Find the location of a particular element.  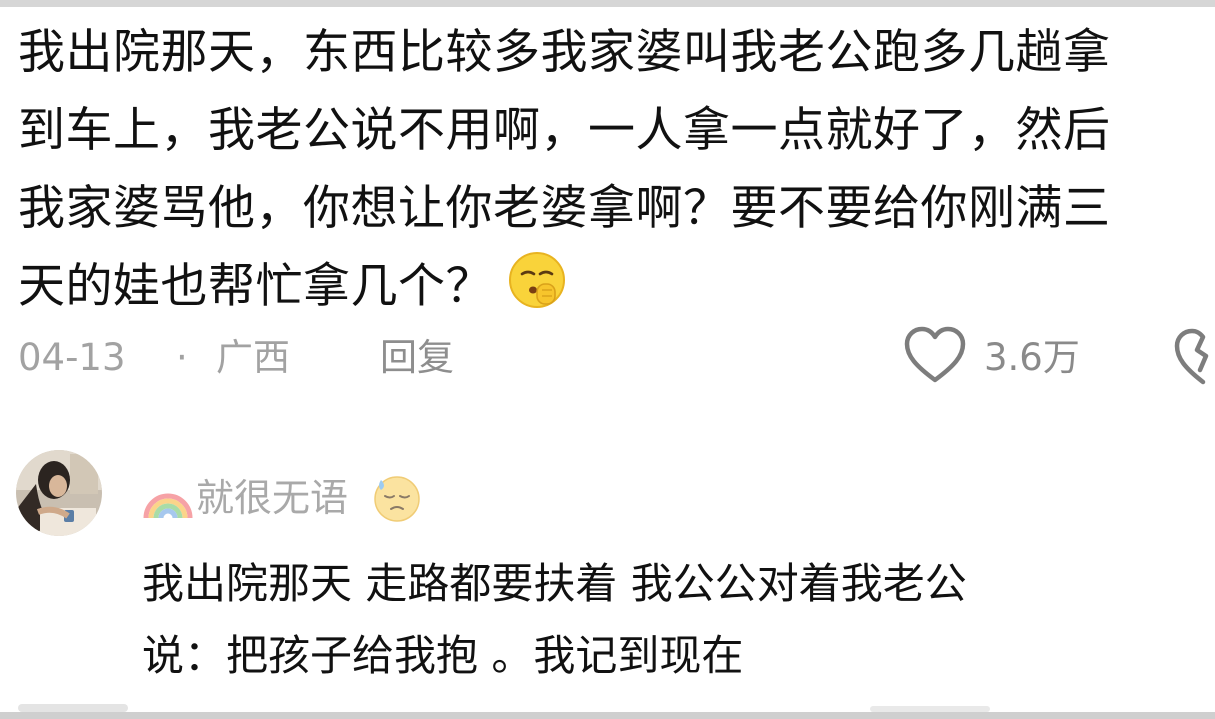

reply-avatar is located at coordinates (59, 493).